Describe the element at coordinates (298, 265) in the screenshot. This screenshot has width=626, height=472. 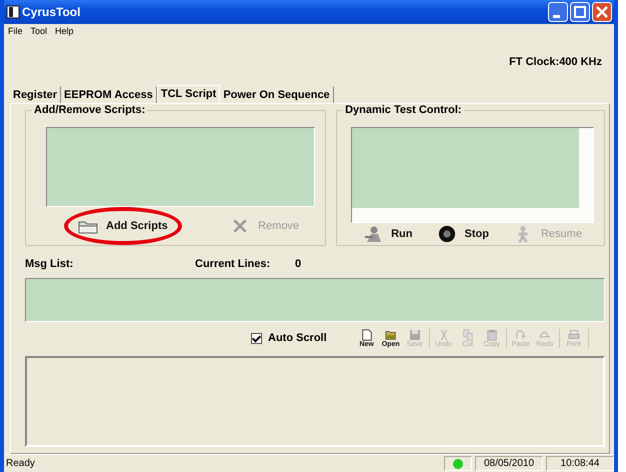
I see `current-lines-value: 0` at that location.